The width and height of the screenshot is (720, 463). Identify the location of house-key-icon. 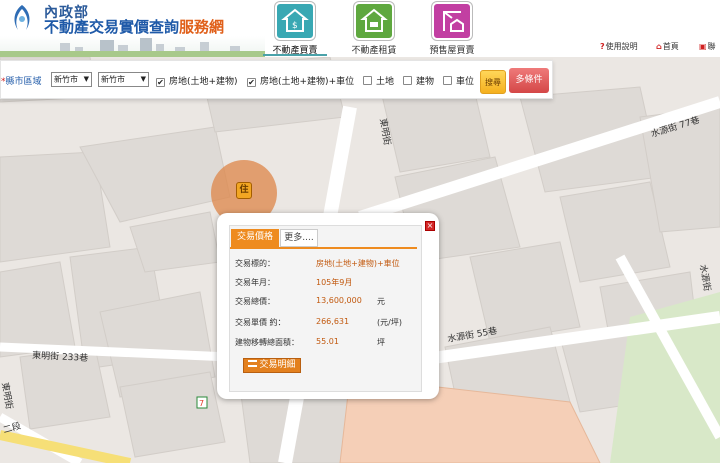
(374, 21).